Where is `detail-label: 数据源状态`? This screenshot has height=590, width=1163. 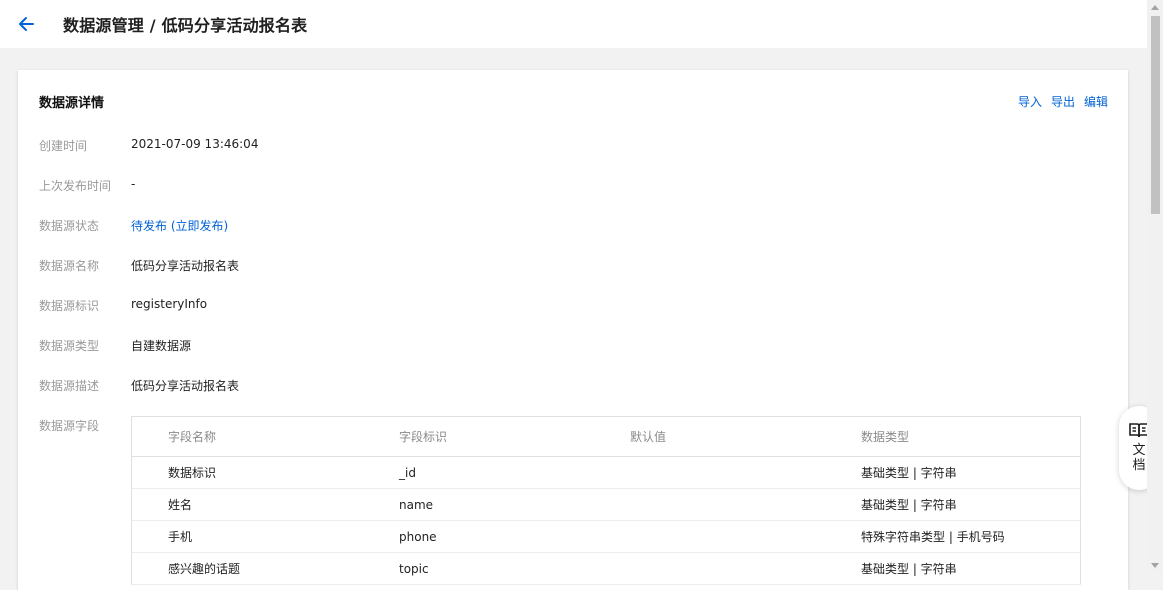
detail-label: 数据源状态 is located at coordinates (69, 226).